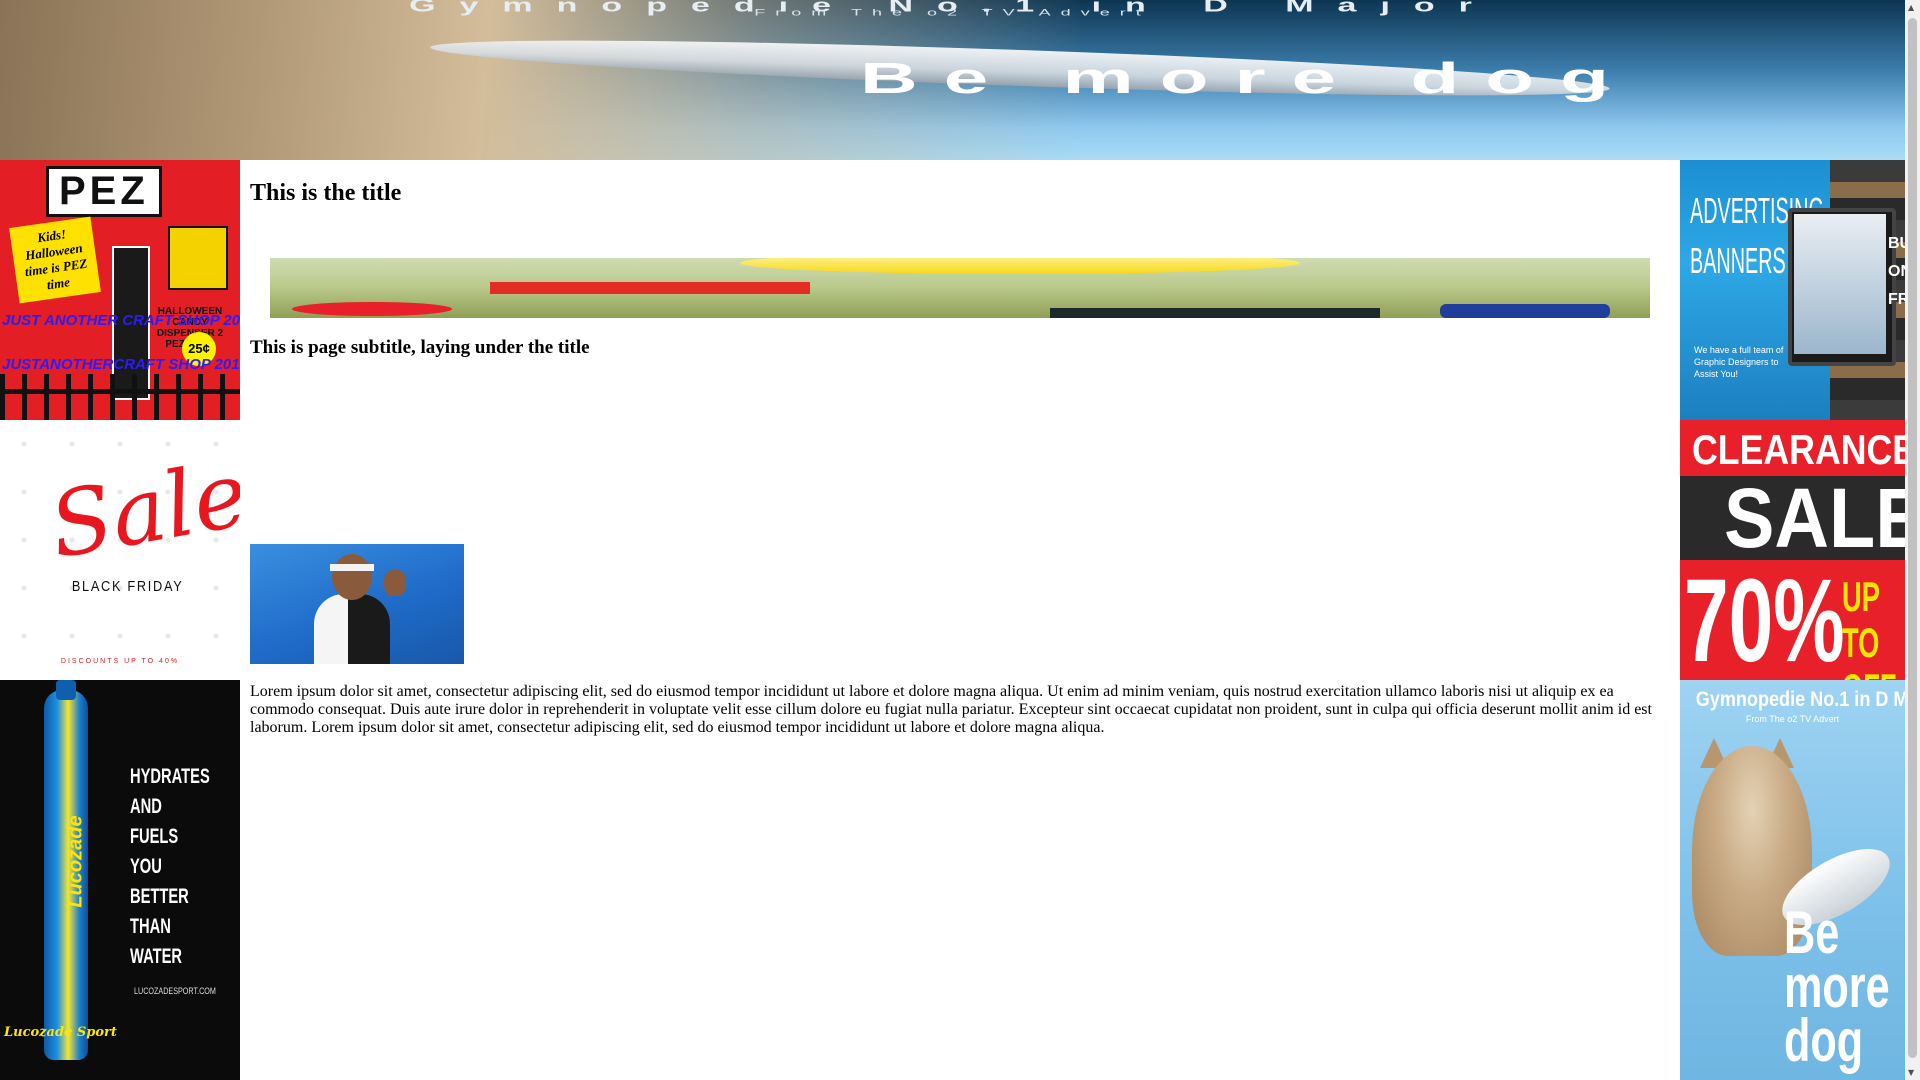 This screenshot has width=1920, height=1080. What do you see at coordinates (1869, 627) in the screenshot?
I see `up-to-off-text: UP TO OFF` at bounding box center [1869, 627].